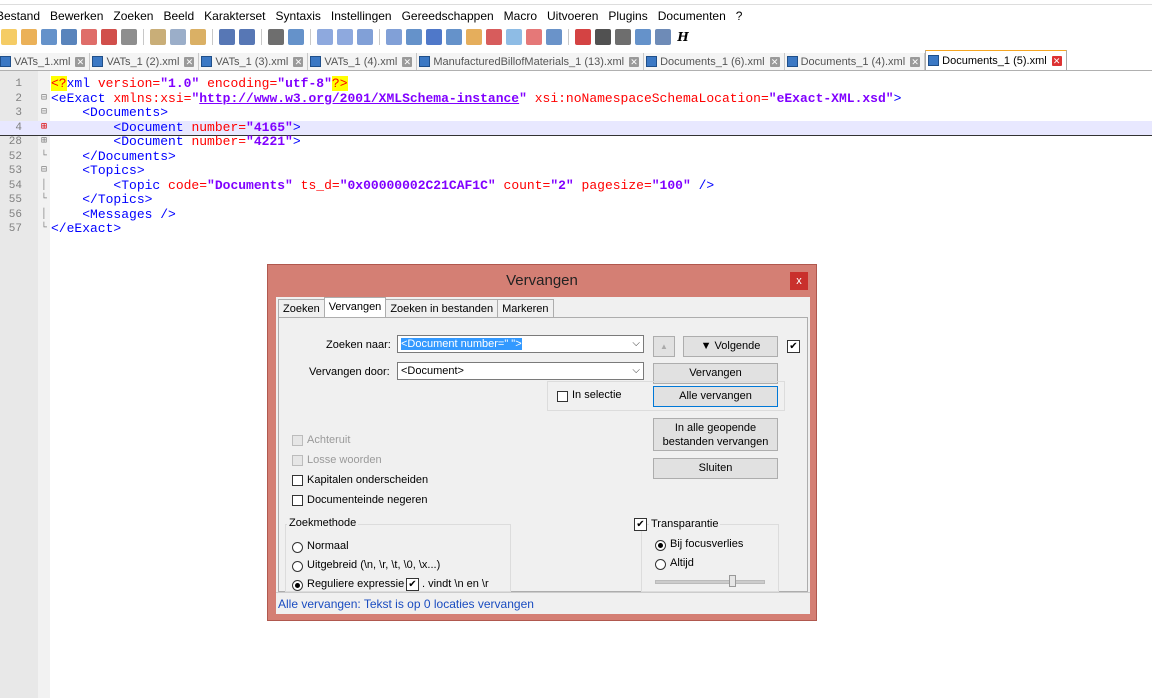  I want to click on save-icon, so click(49, 37).